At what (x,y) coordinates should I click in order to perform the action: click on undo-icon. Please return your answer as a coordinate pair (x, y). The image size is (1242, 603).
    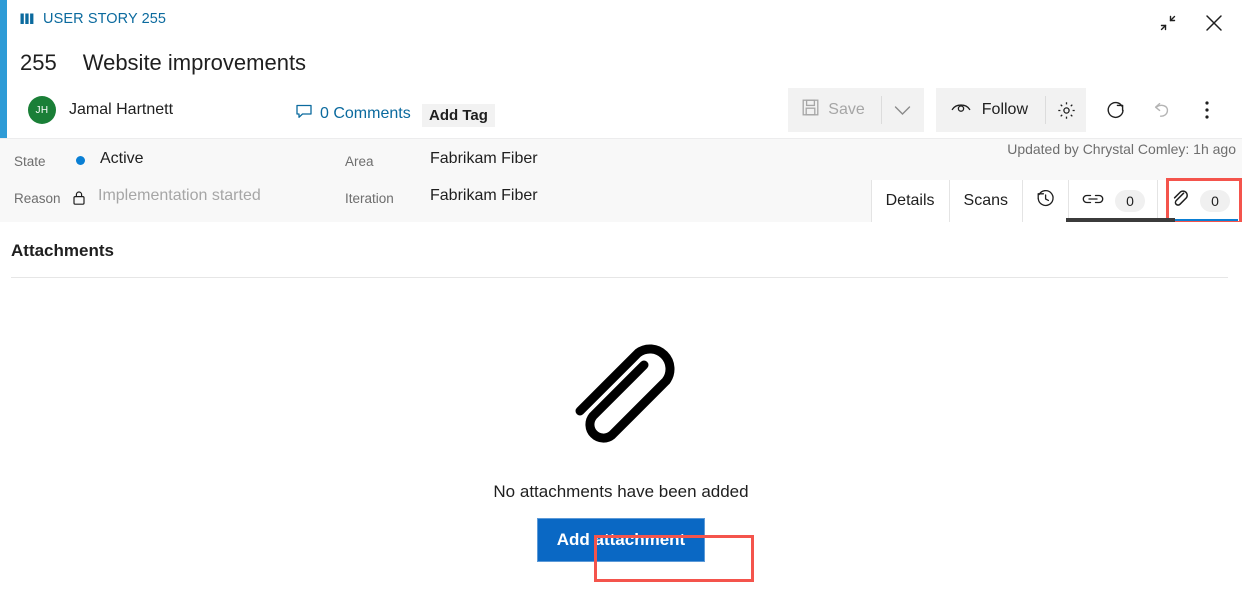
    Looking at the image, I should click on (1161, 110).